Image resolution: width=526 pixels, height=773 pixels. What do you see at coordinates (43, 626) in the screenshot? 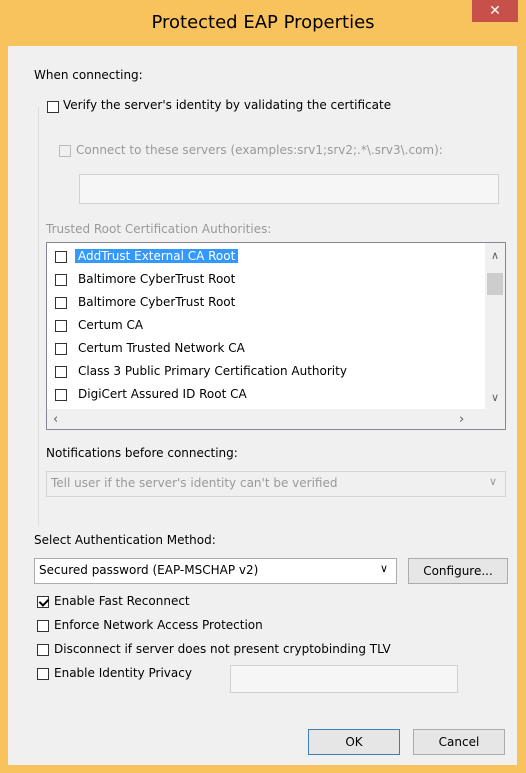
I see `nap-checkbox` at bounding box center [43, 626].